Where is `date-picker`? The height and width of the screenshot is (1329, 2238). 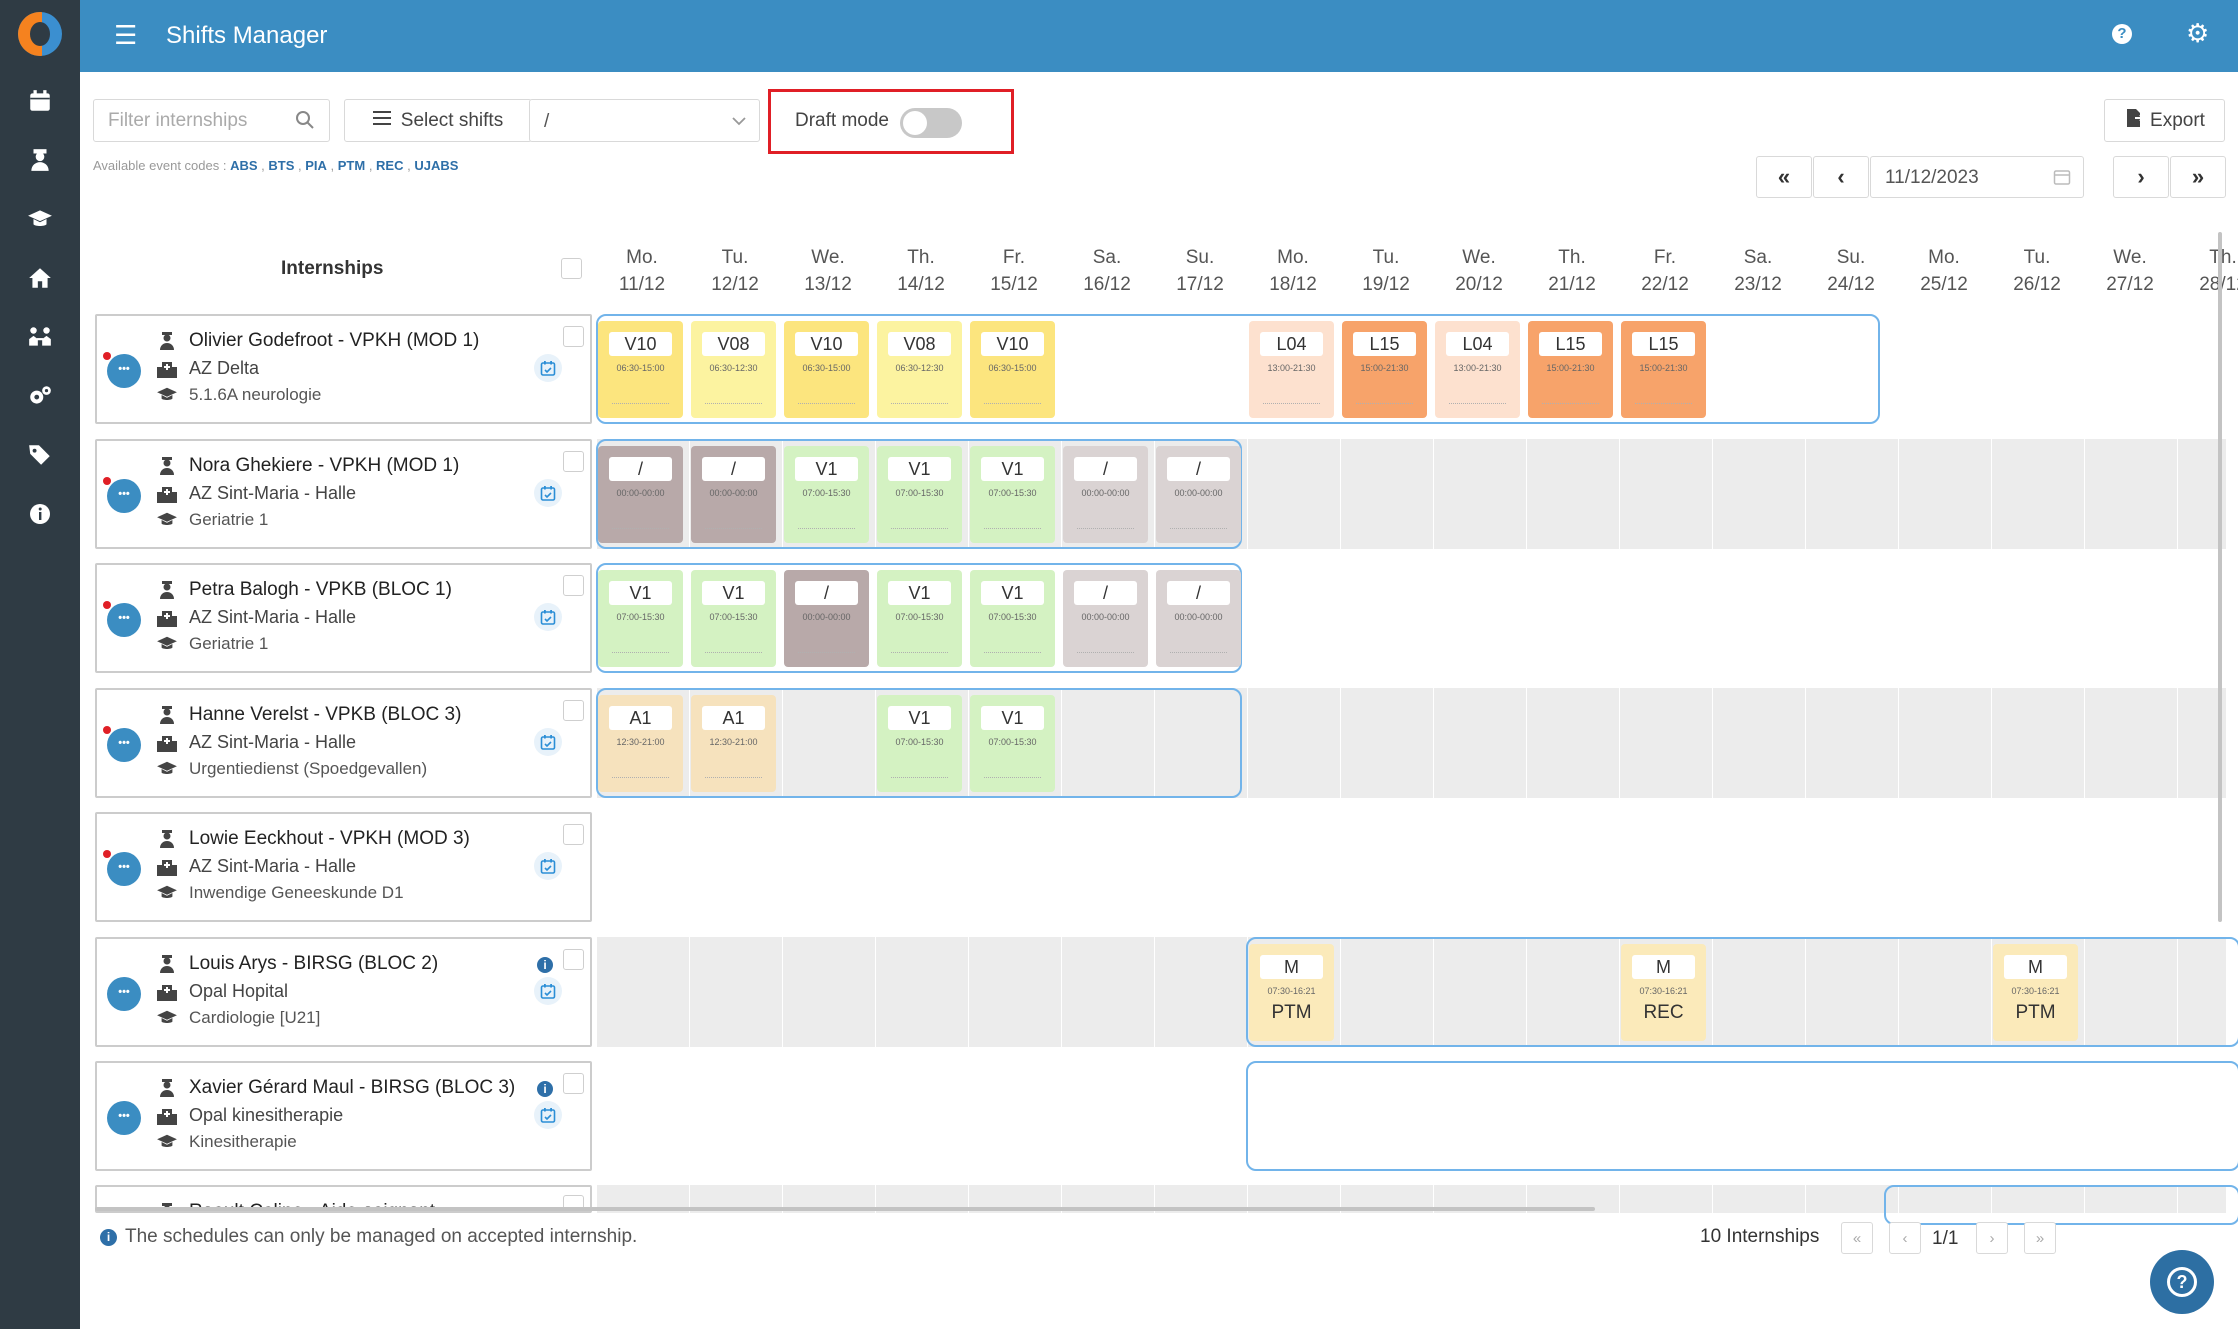 date-picker is located at coordinates (1977, 177).